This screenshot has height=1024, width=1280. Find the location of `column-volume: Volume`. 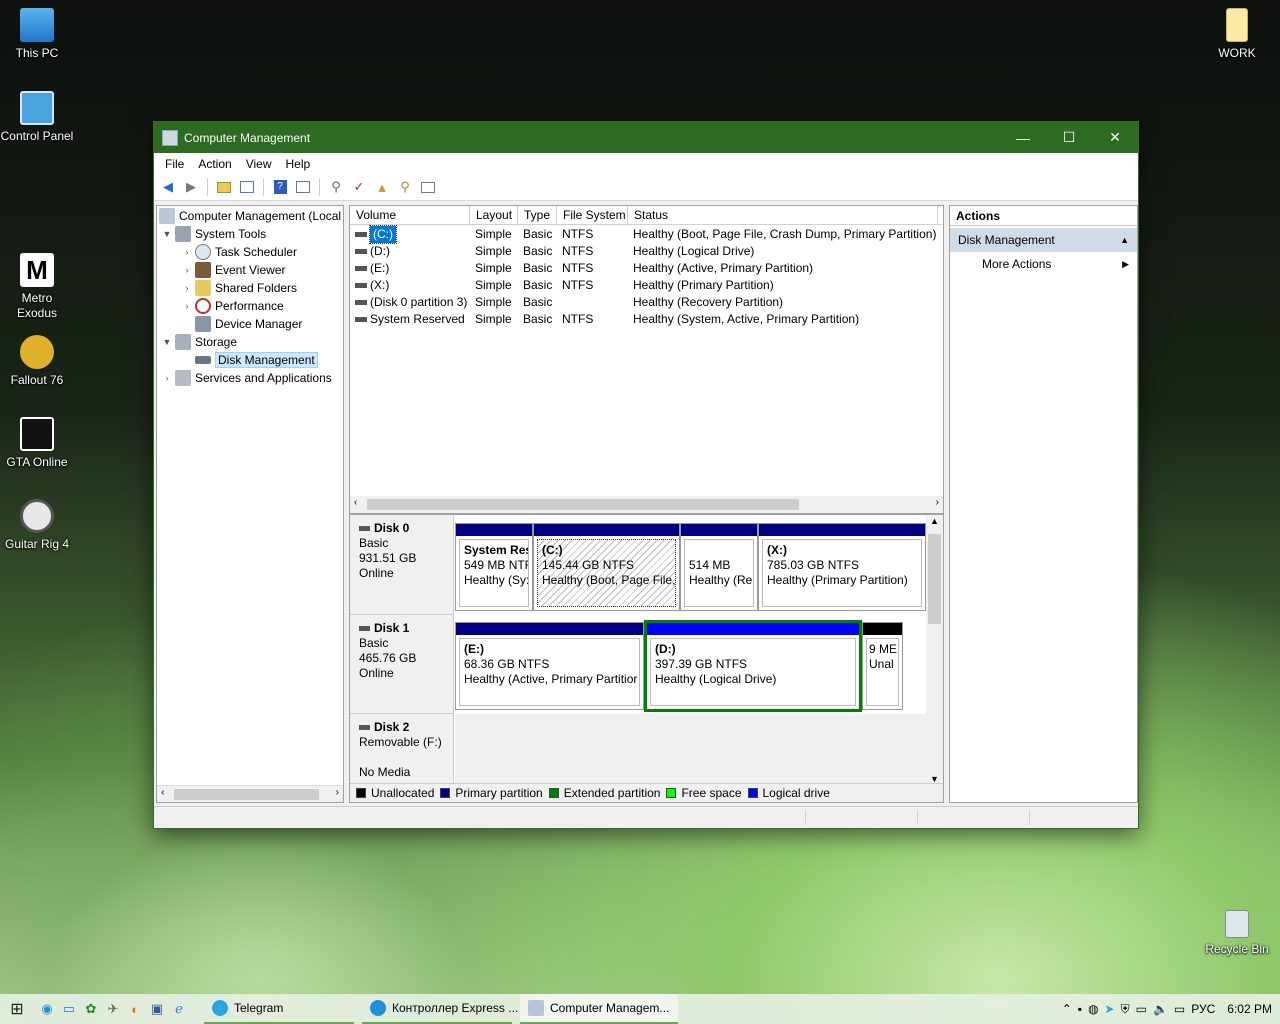

column-volume: Volume is located at coordinates (410, 215).